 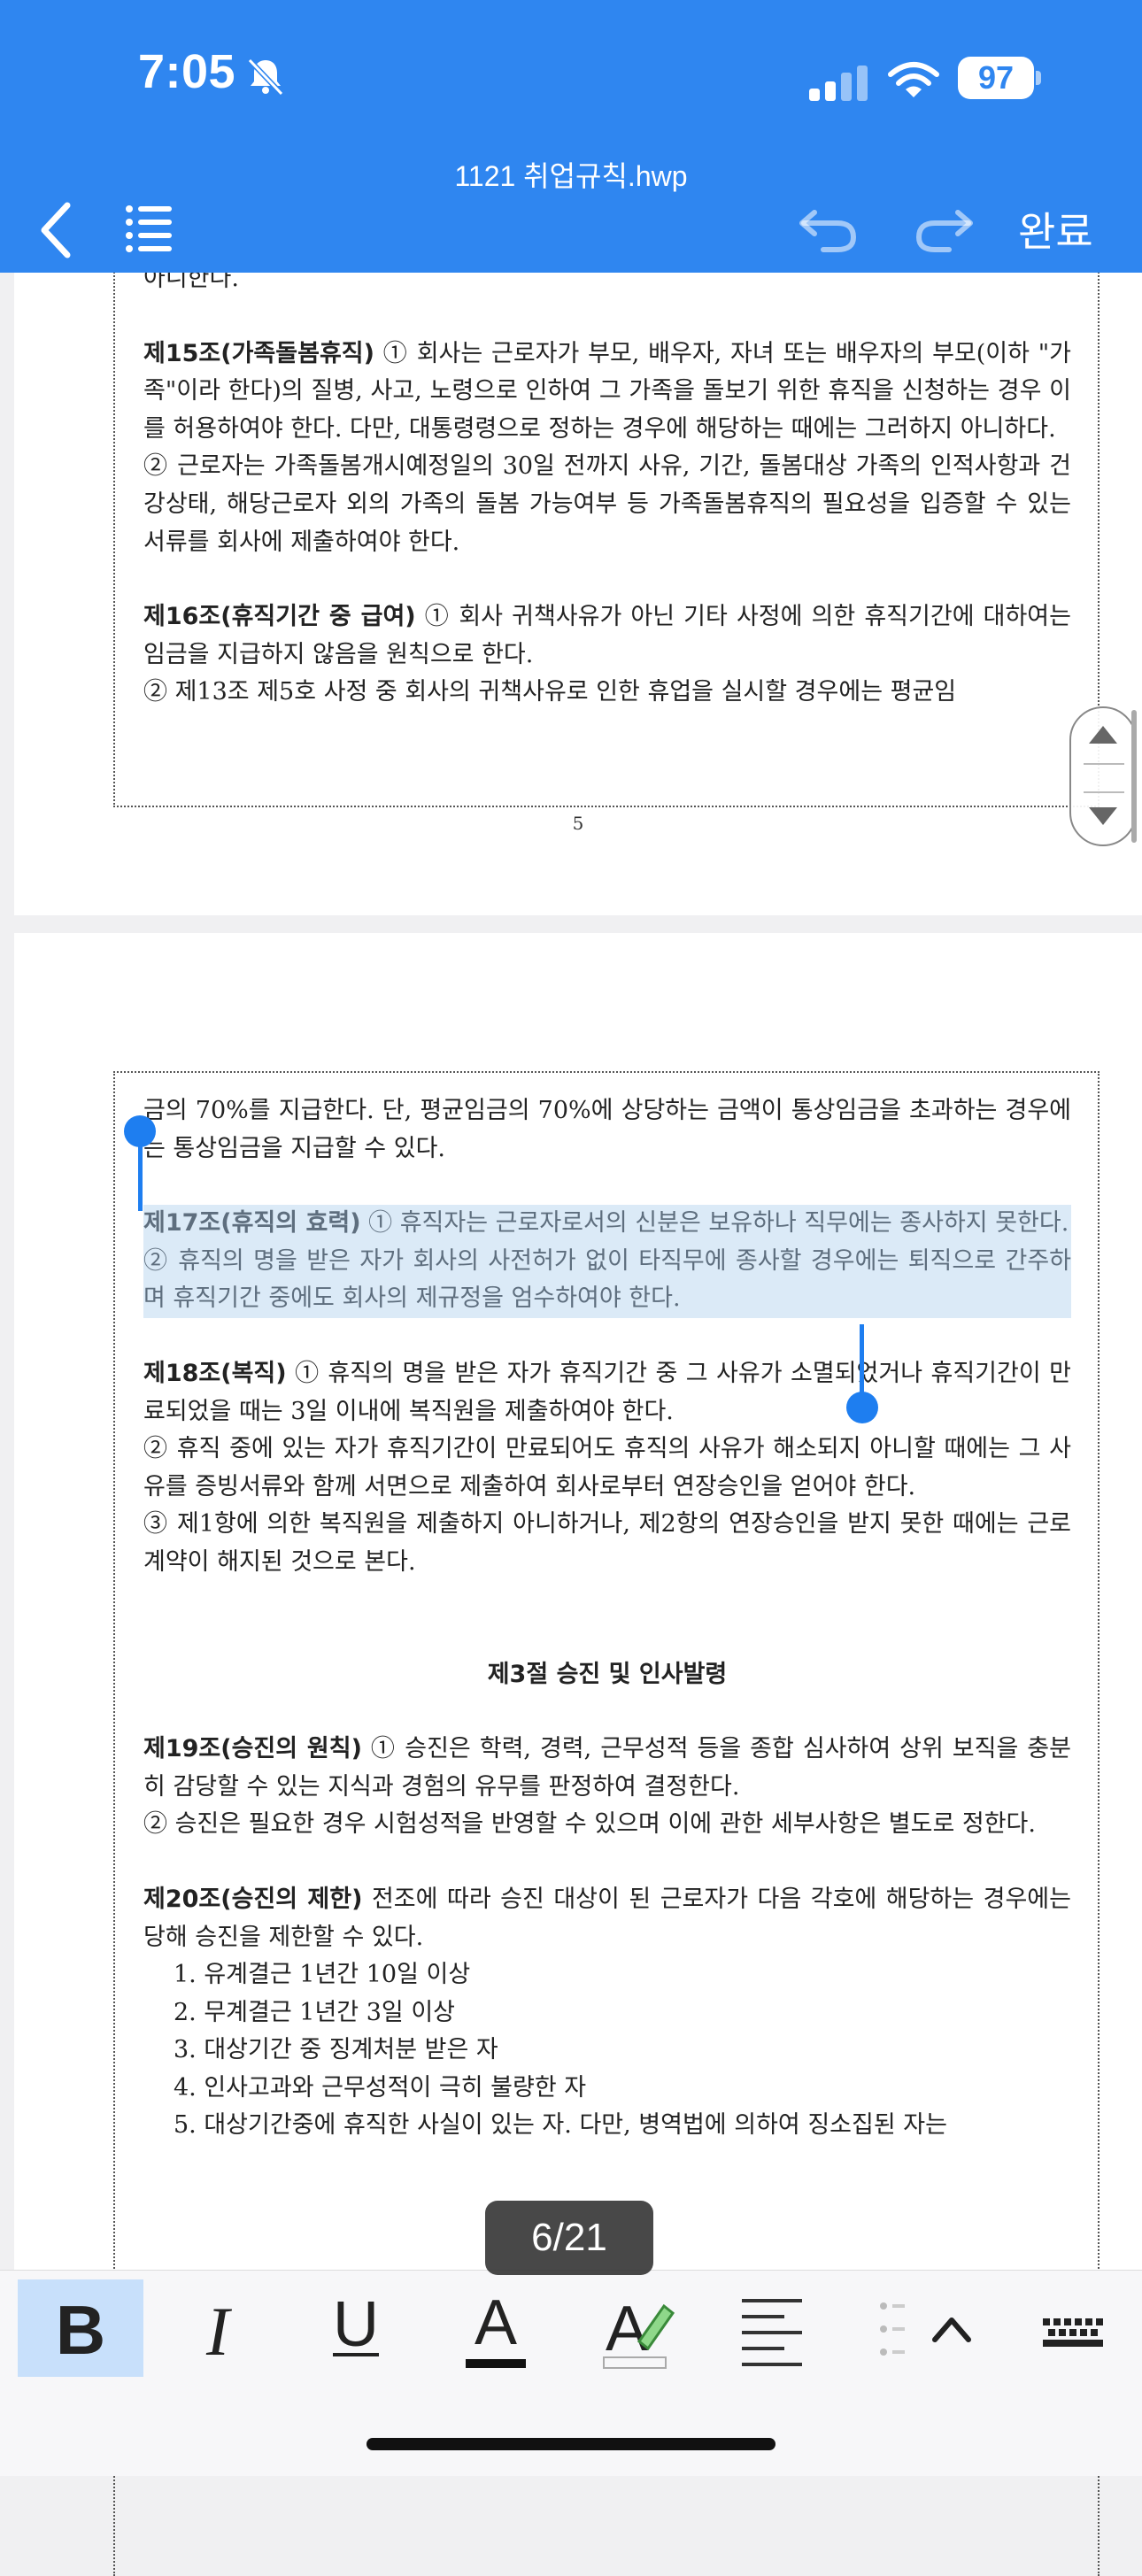 What do you see at coordinates (862, 1407) in the screenshot?
I see `selection-end-handle` at bounding box center [862, 1407].